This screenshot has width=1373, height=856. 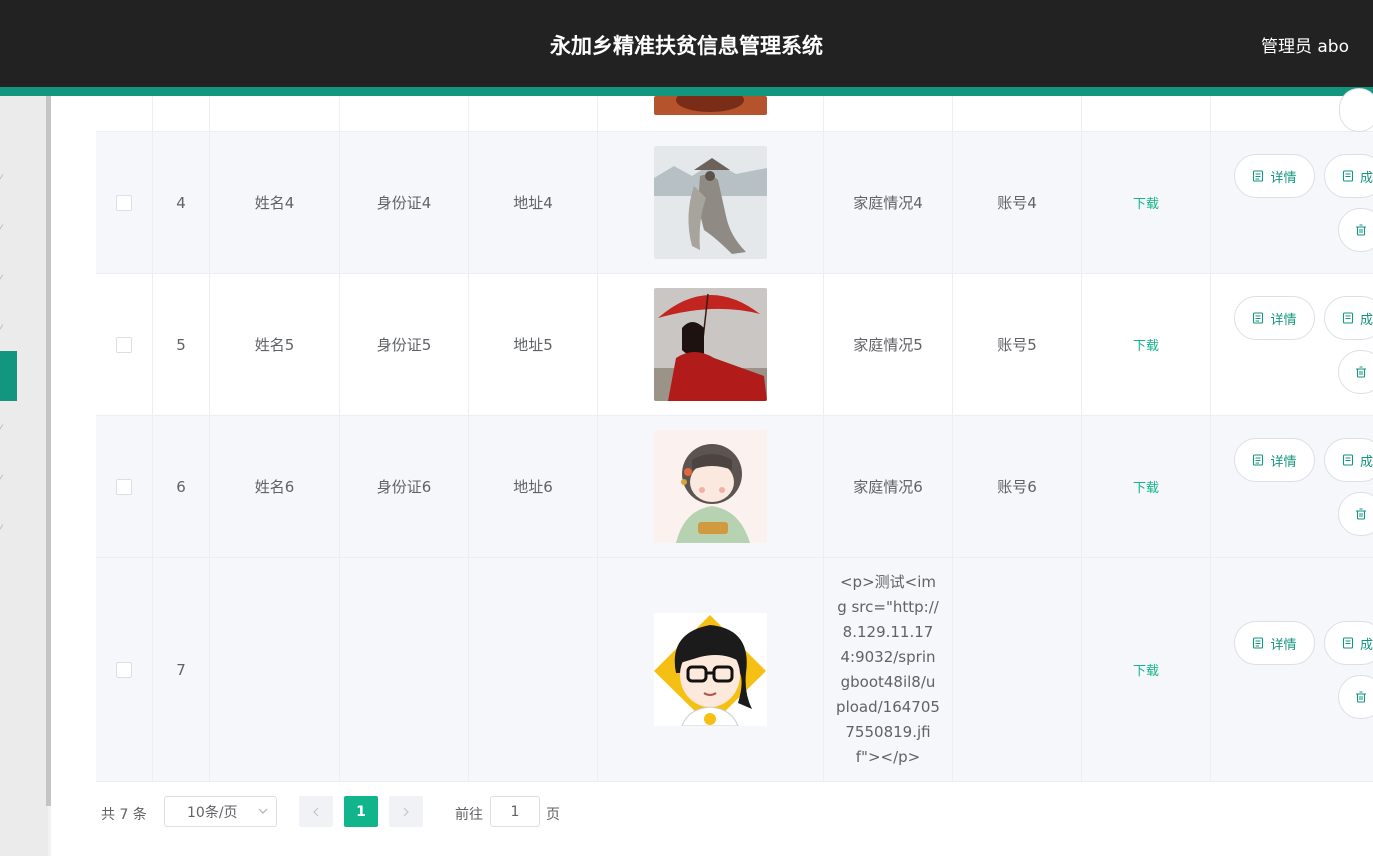 I want to click on next-page-button, so click(x=406, y=811).